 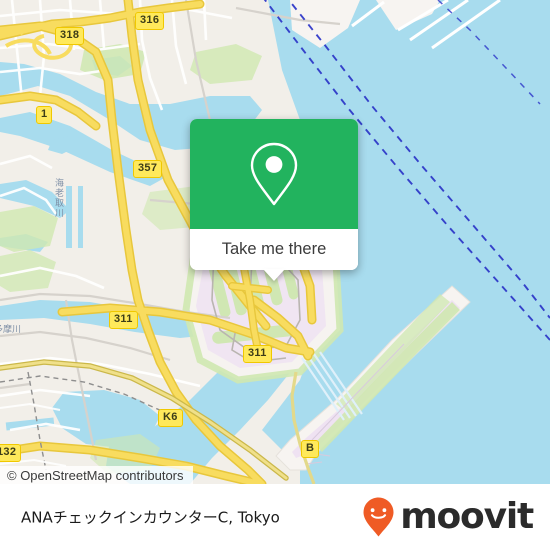 What do you see at coordinates (150, 21) in the screenshot?
I see `road-shield: 316` at bounding box center [150, 21].